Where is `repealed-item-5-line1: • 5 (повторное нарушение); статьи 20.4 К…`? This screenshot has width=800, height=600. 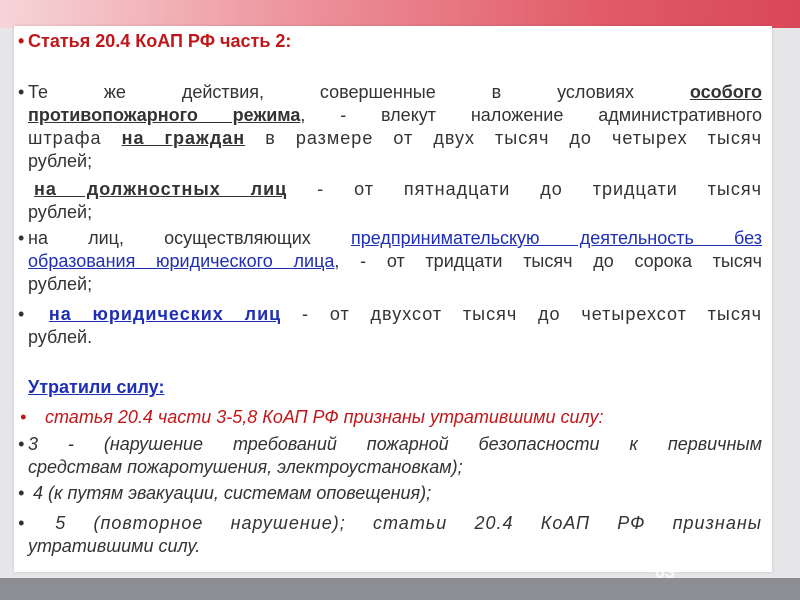 repealed-item-5-line1: • 5 (повторное нарушение); статьи 20.4 К… is located at coordinates (390, 523).